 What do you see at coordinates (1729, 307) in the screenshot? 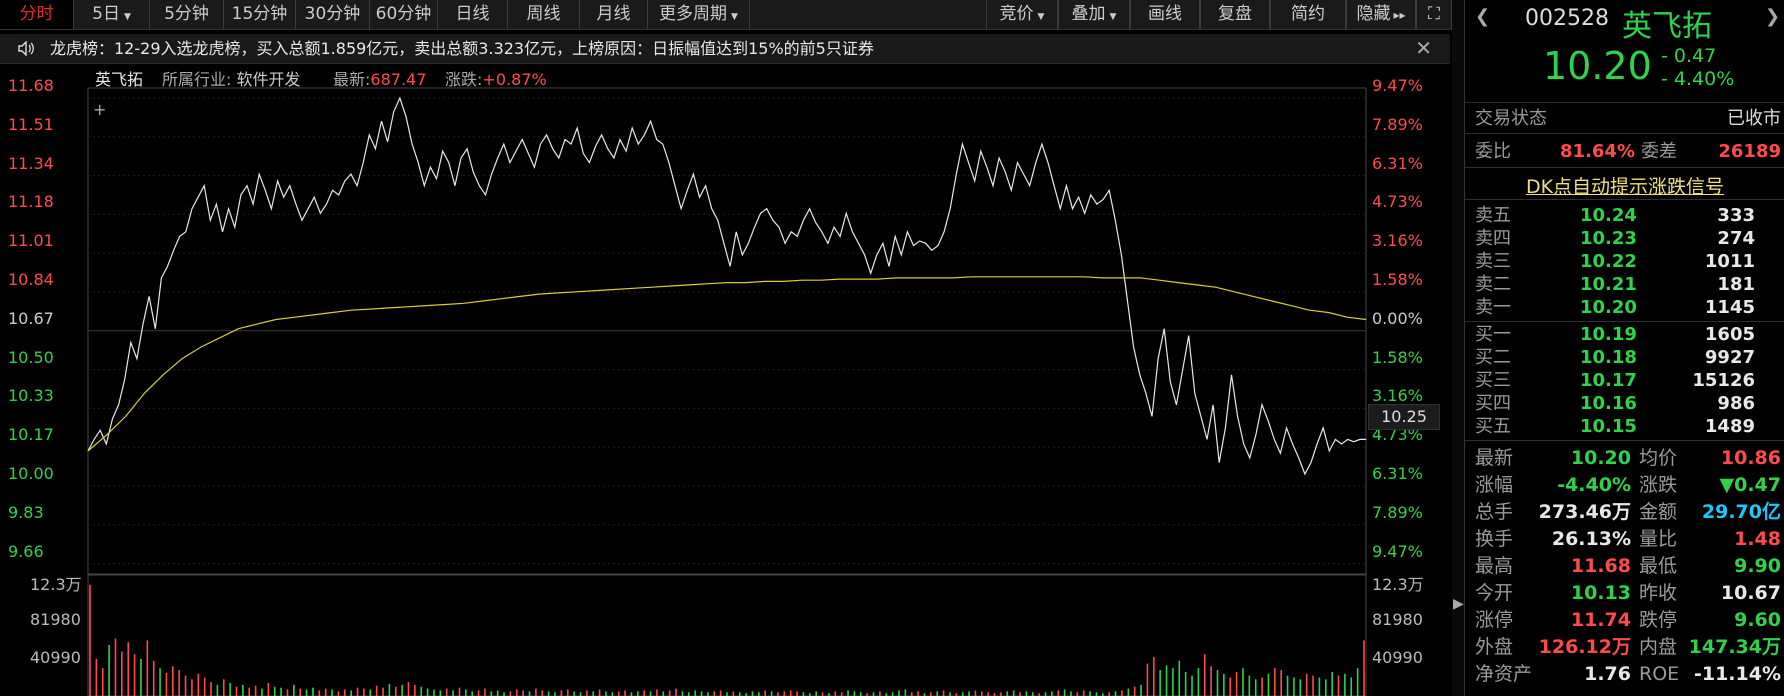
I see `order-book-vol: 1145` at bounding box center [1729, 307].